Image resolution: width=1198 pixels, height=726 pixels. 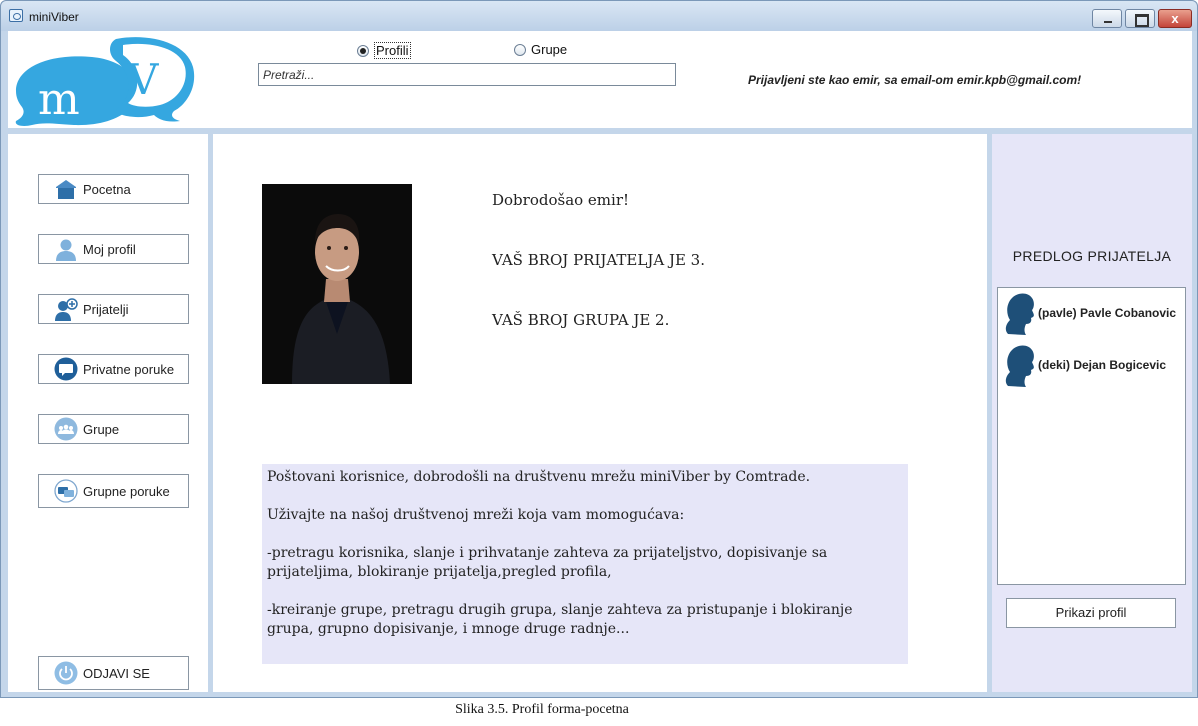 I want to click on radio-profiles: Profili, so click(x=384, y=50).